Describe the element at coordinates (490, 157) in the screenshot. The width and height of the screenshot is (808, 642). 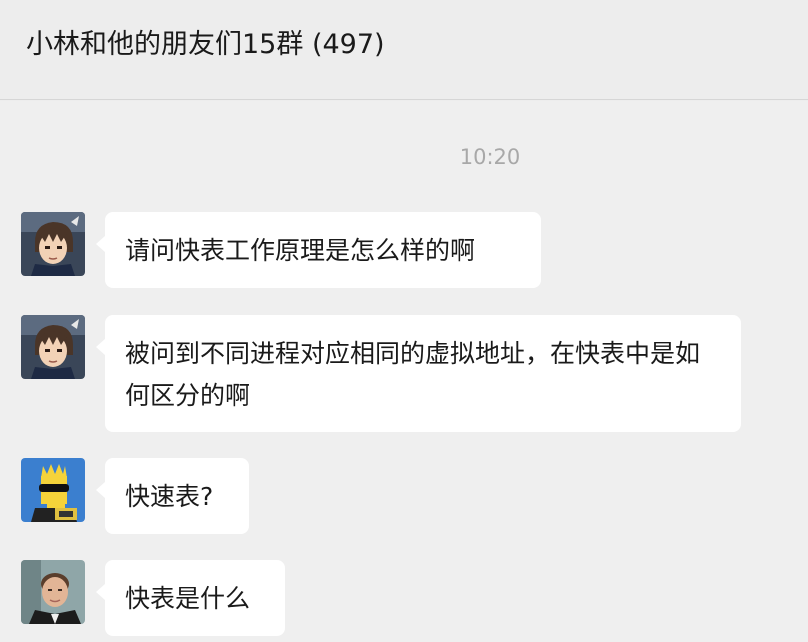
I see `message-timestamp: 10:20` at that location.